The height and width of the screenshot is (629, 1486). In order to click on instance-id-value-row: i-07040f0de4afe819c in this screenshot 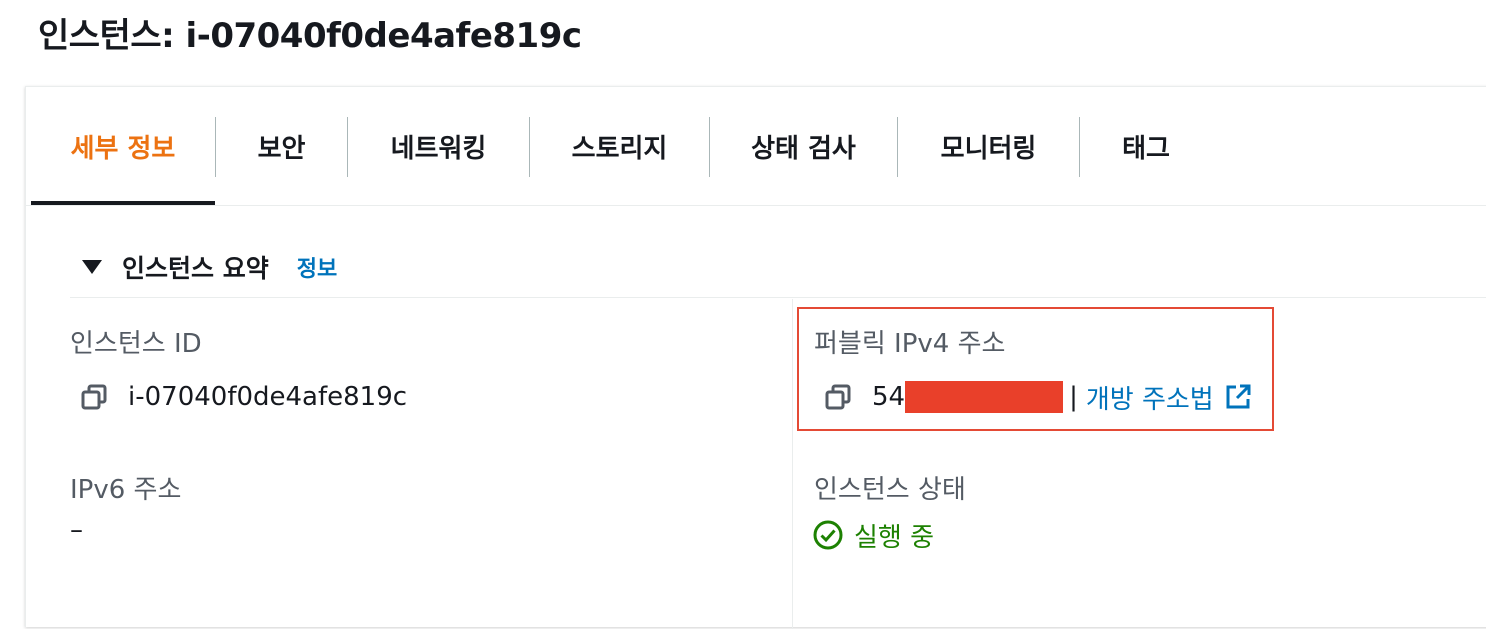, I will do `click(243, 397)`.